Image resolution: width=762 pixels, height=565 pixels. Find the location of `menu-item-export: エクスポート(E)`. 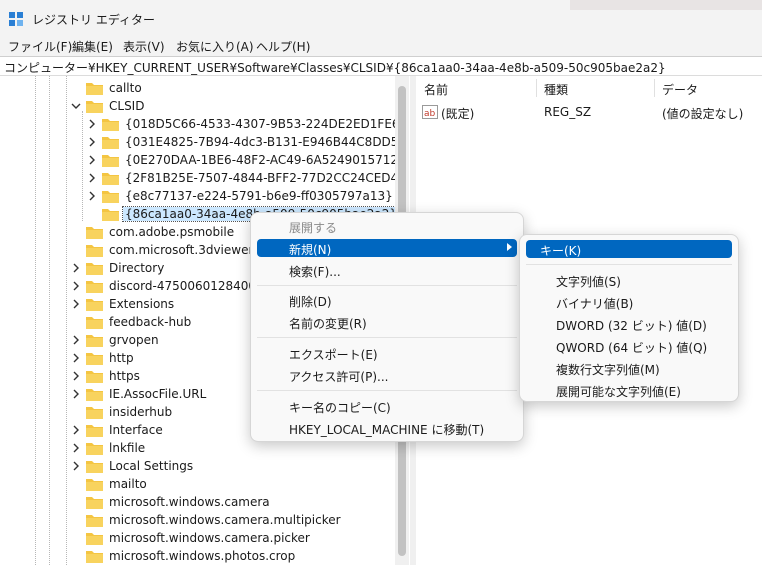

menu-item-export: エクスポート(E) is located at coordinates (387, 353).